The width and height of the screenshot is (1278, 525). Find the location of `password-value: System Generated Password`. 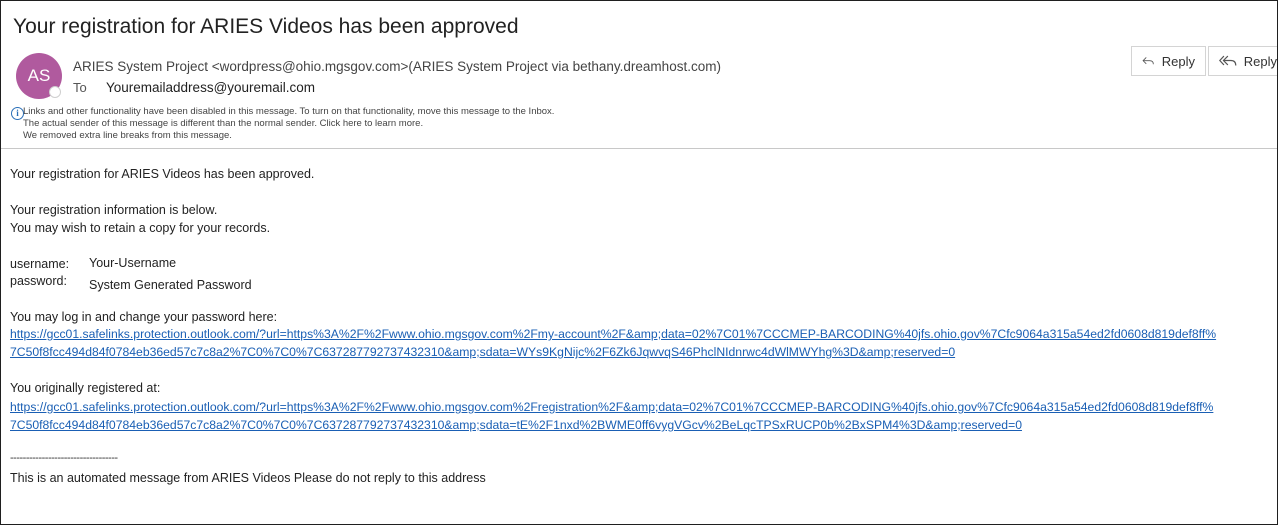

password-value: System Generated Password is located at coordinates (170, 285).